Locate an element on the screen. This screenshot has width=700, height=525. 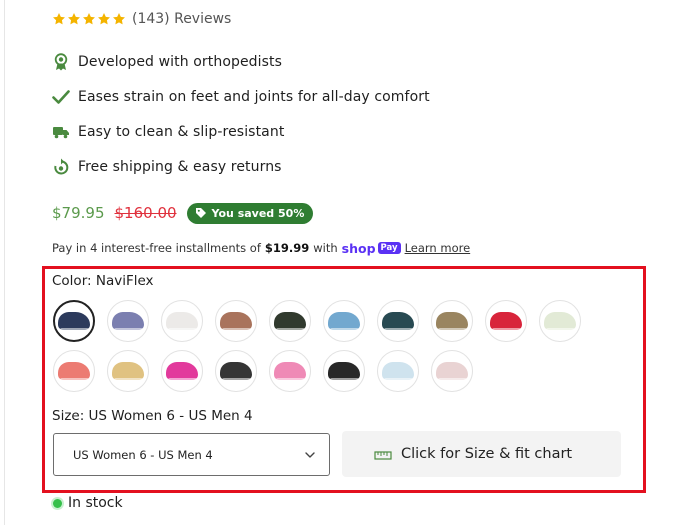
stock-status: In stock is located at coordinates (88, 503).